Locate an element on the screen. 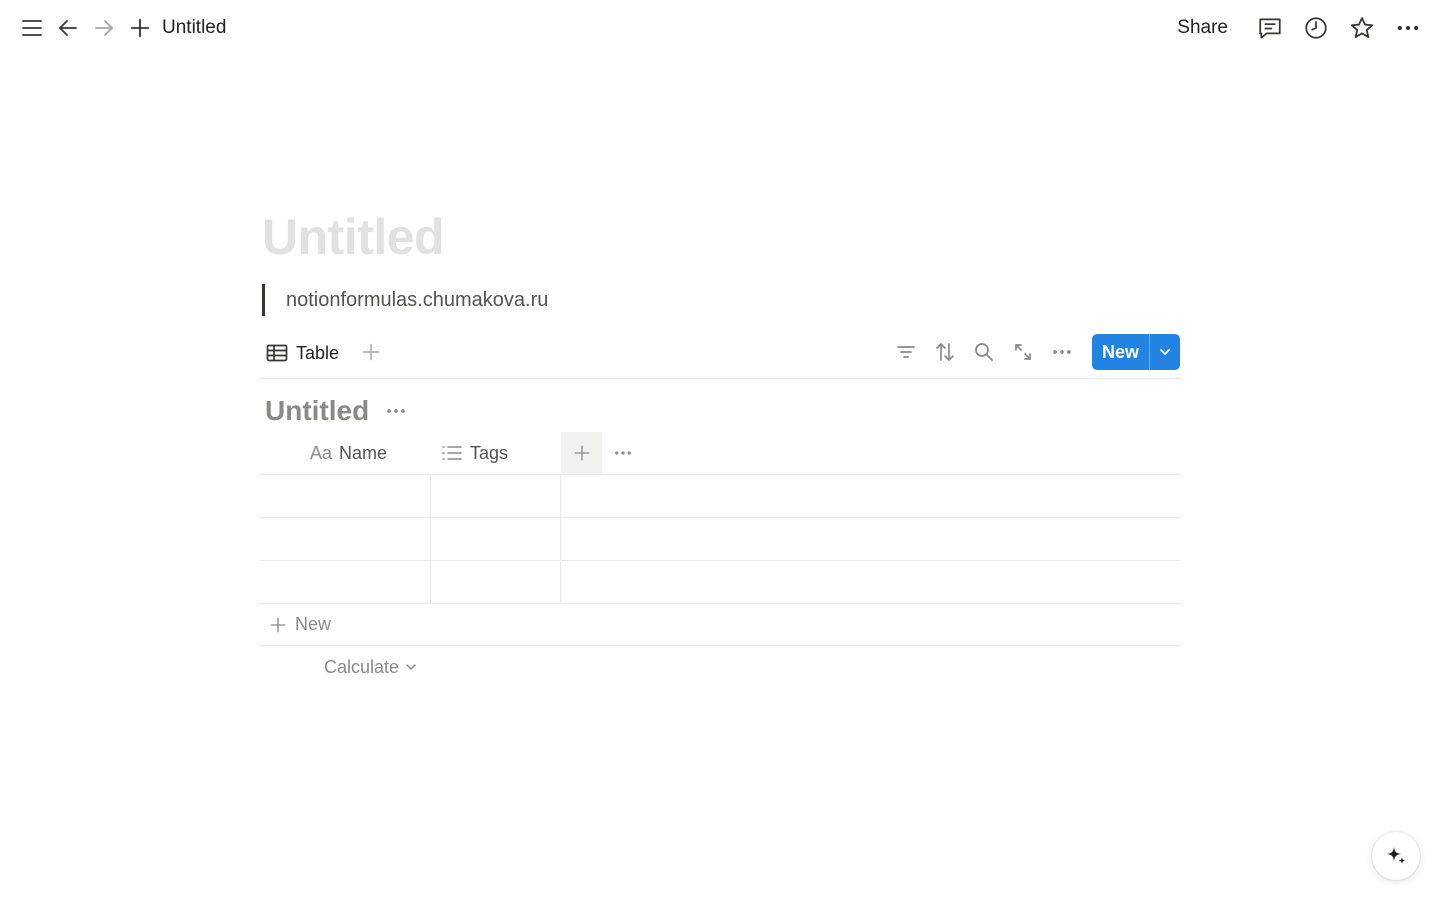 The width and height of the screenshot is (1440, 900). list-icon is located at coordinates (452, 453).